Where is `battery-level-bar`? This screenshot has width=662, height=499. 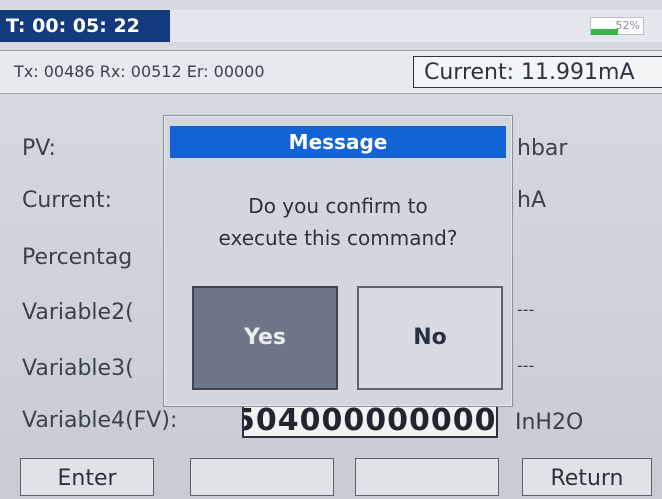
battery-level-bar is located at coordinates (605, 32).